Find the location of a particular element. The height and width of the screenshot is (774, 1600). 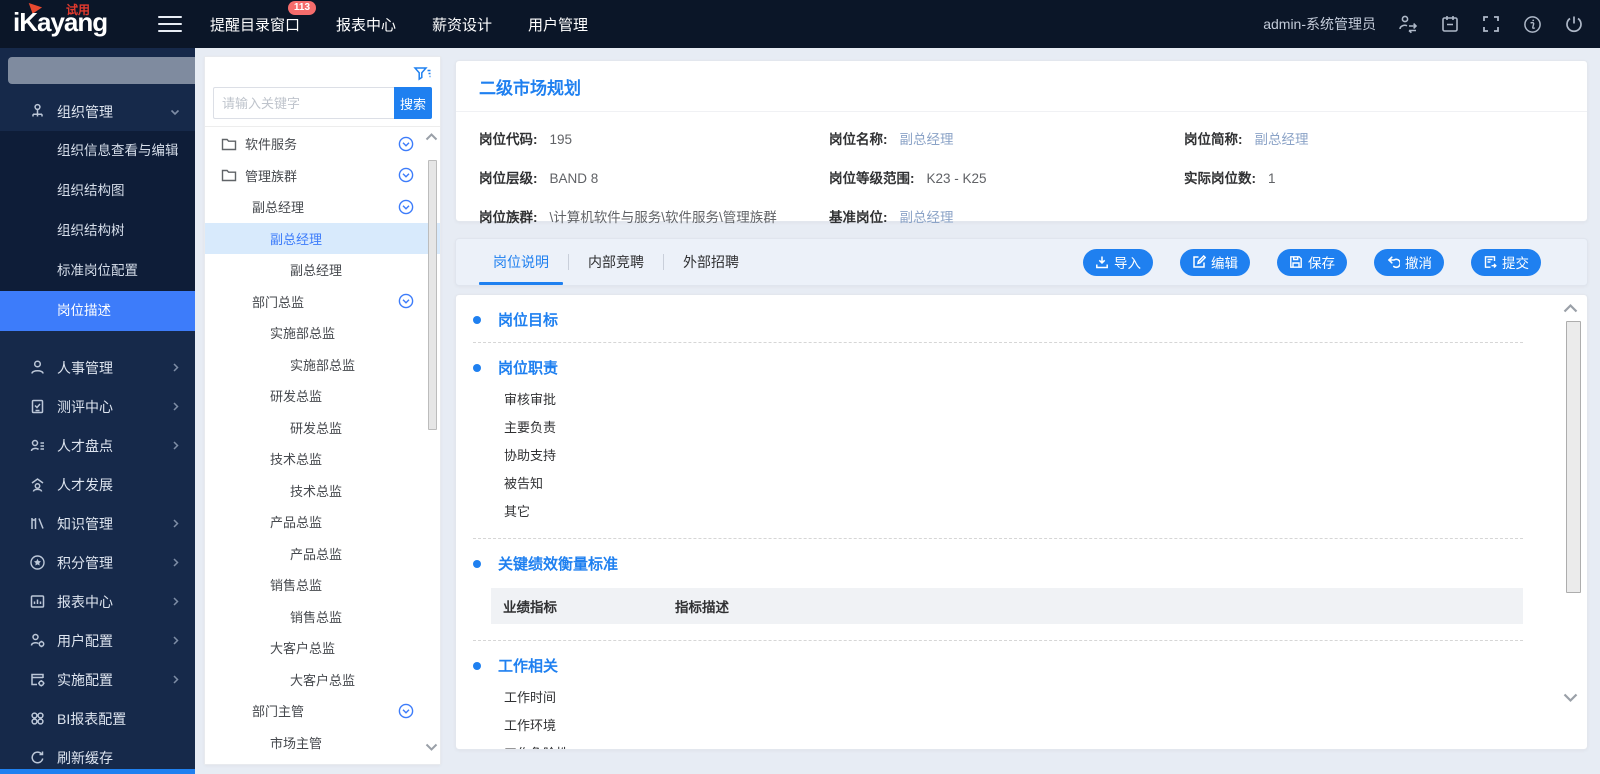

import-button: 导入 is located at coordinates (1118, 262).